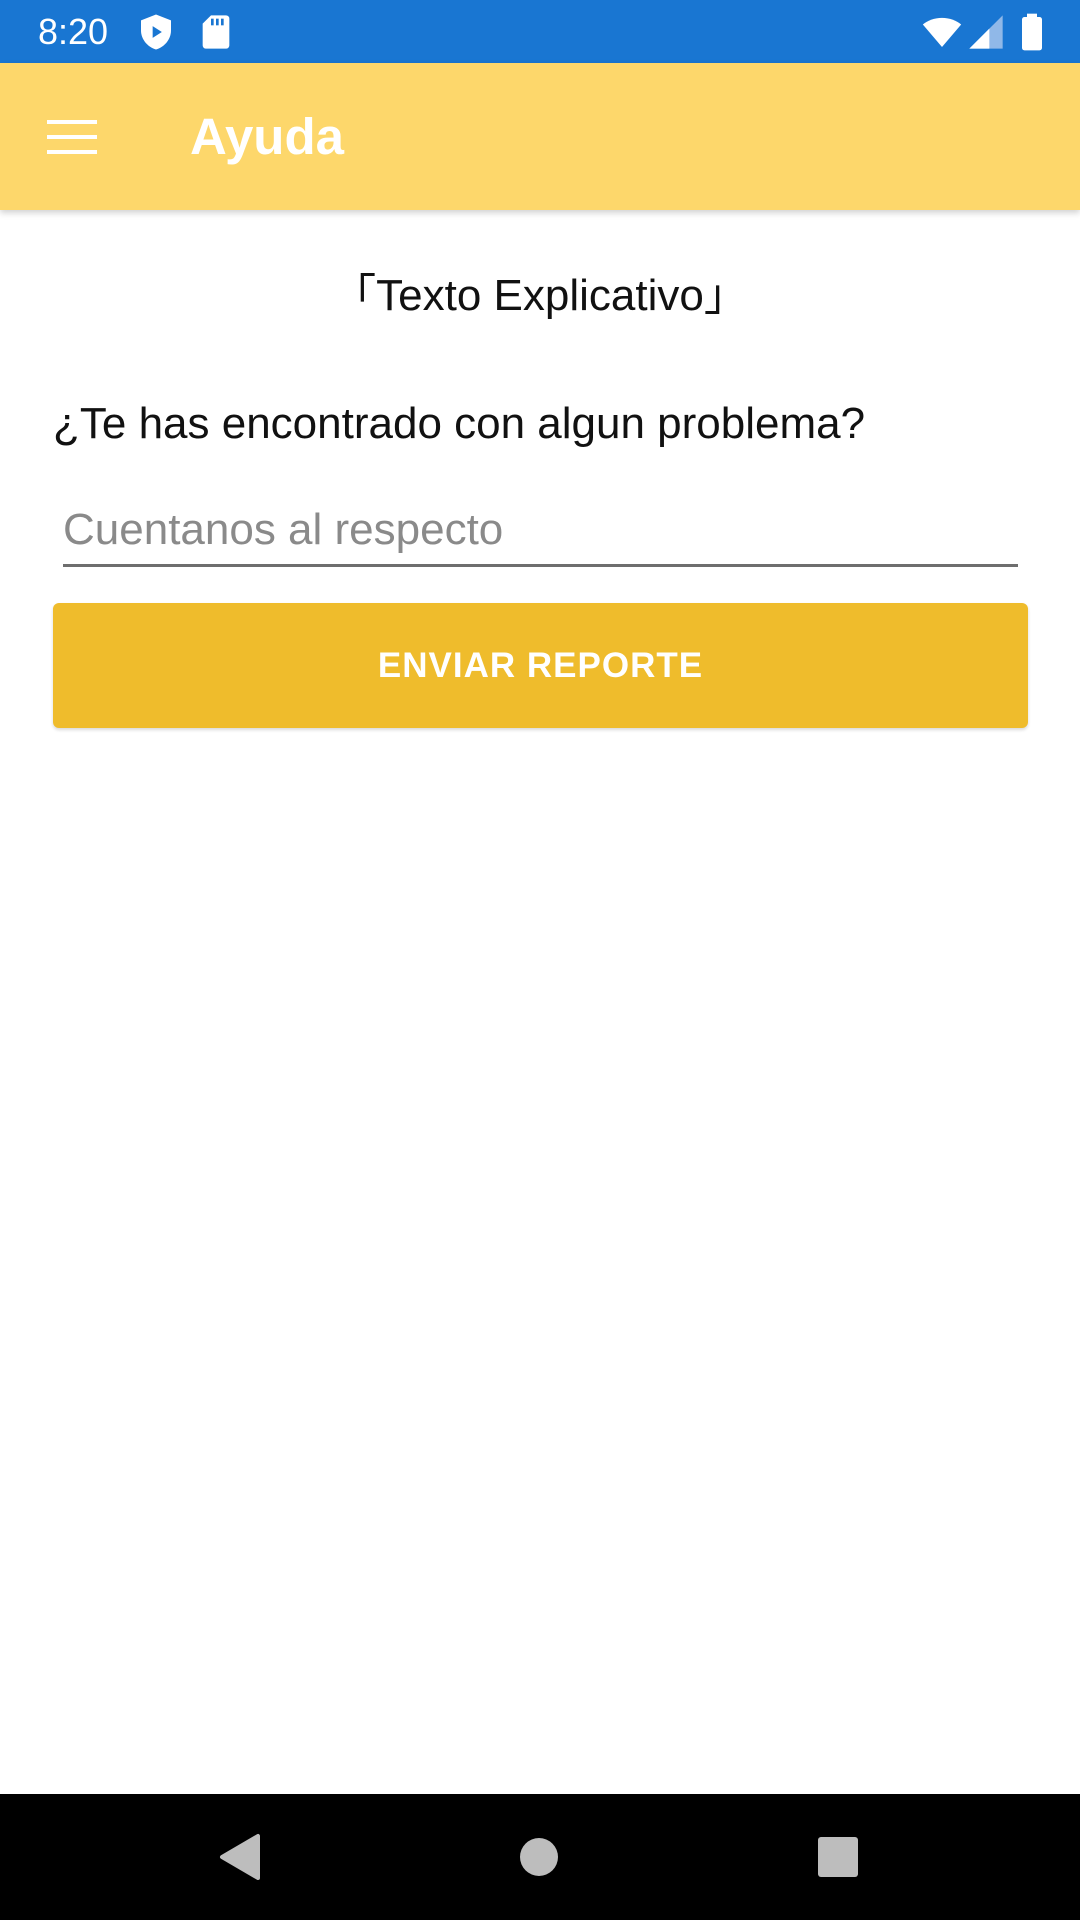  I want to click on shield-play-icon, so click(156, 32).